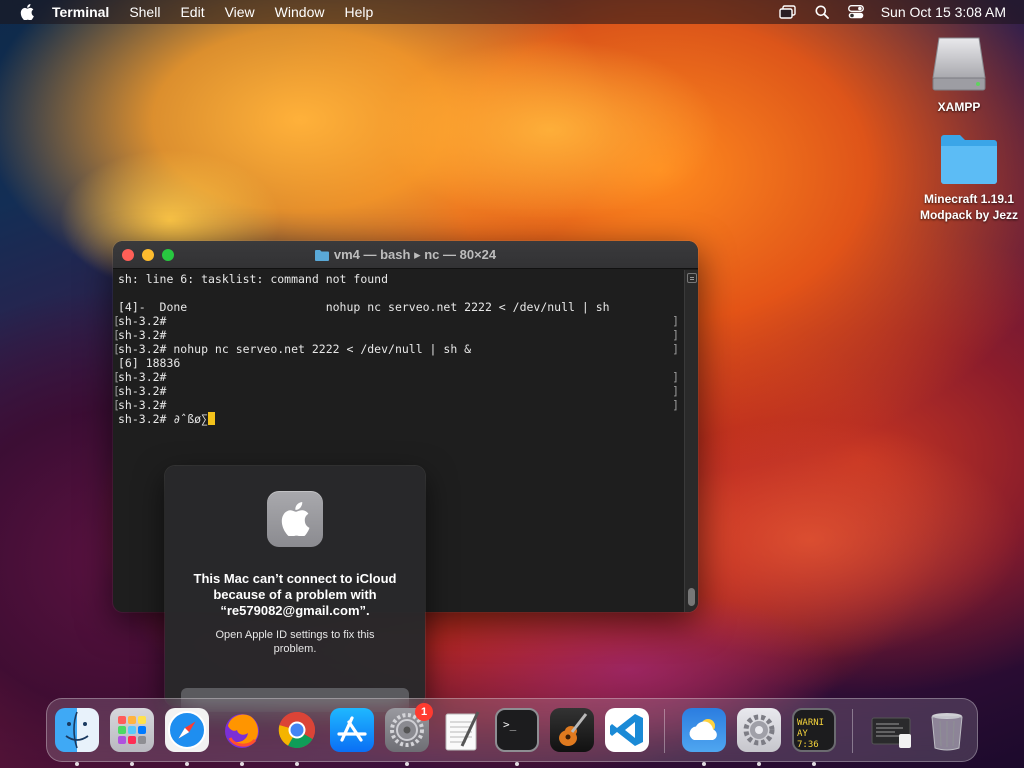 The width and height of the screenshot is (1024, 768). I want to click on dock-item-safari, so click(187, 736).